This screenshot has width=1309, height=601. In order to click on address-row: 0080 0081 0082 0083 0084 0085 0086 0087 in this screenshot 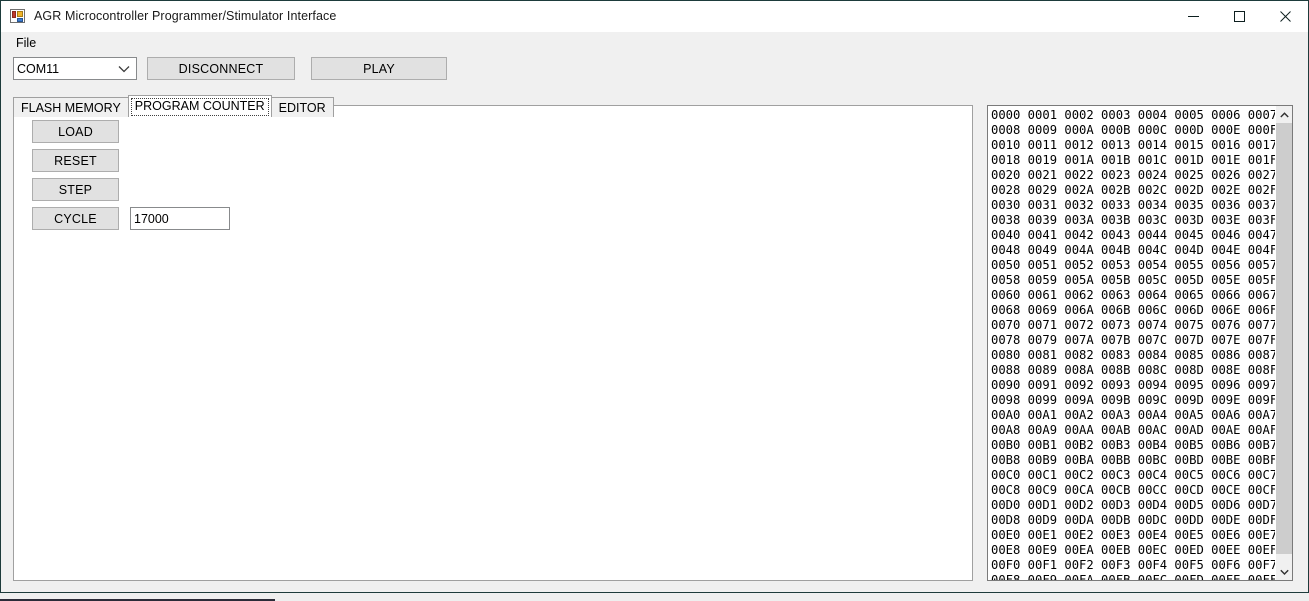, I will do `click(1133, 355)`.